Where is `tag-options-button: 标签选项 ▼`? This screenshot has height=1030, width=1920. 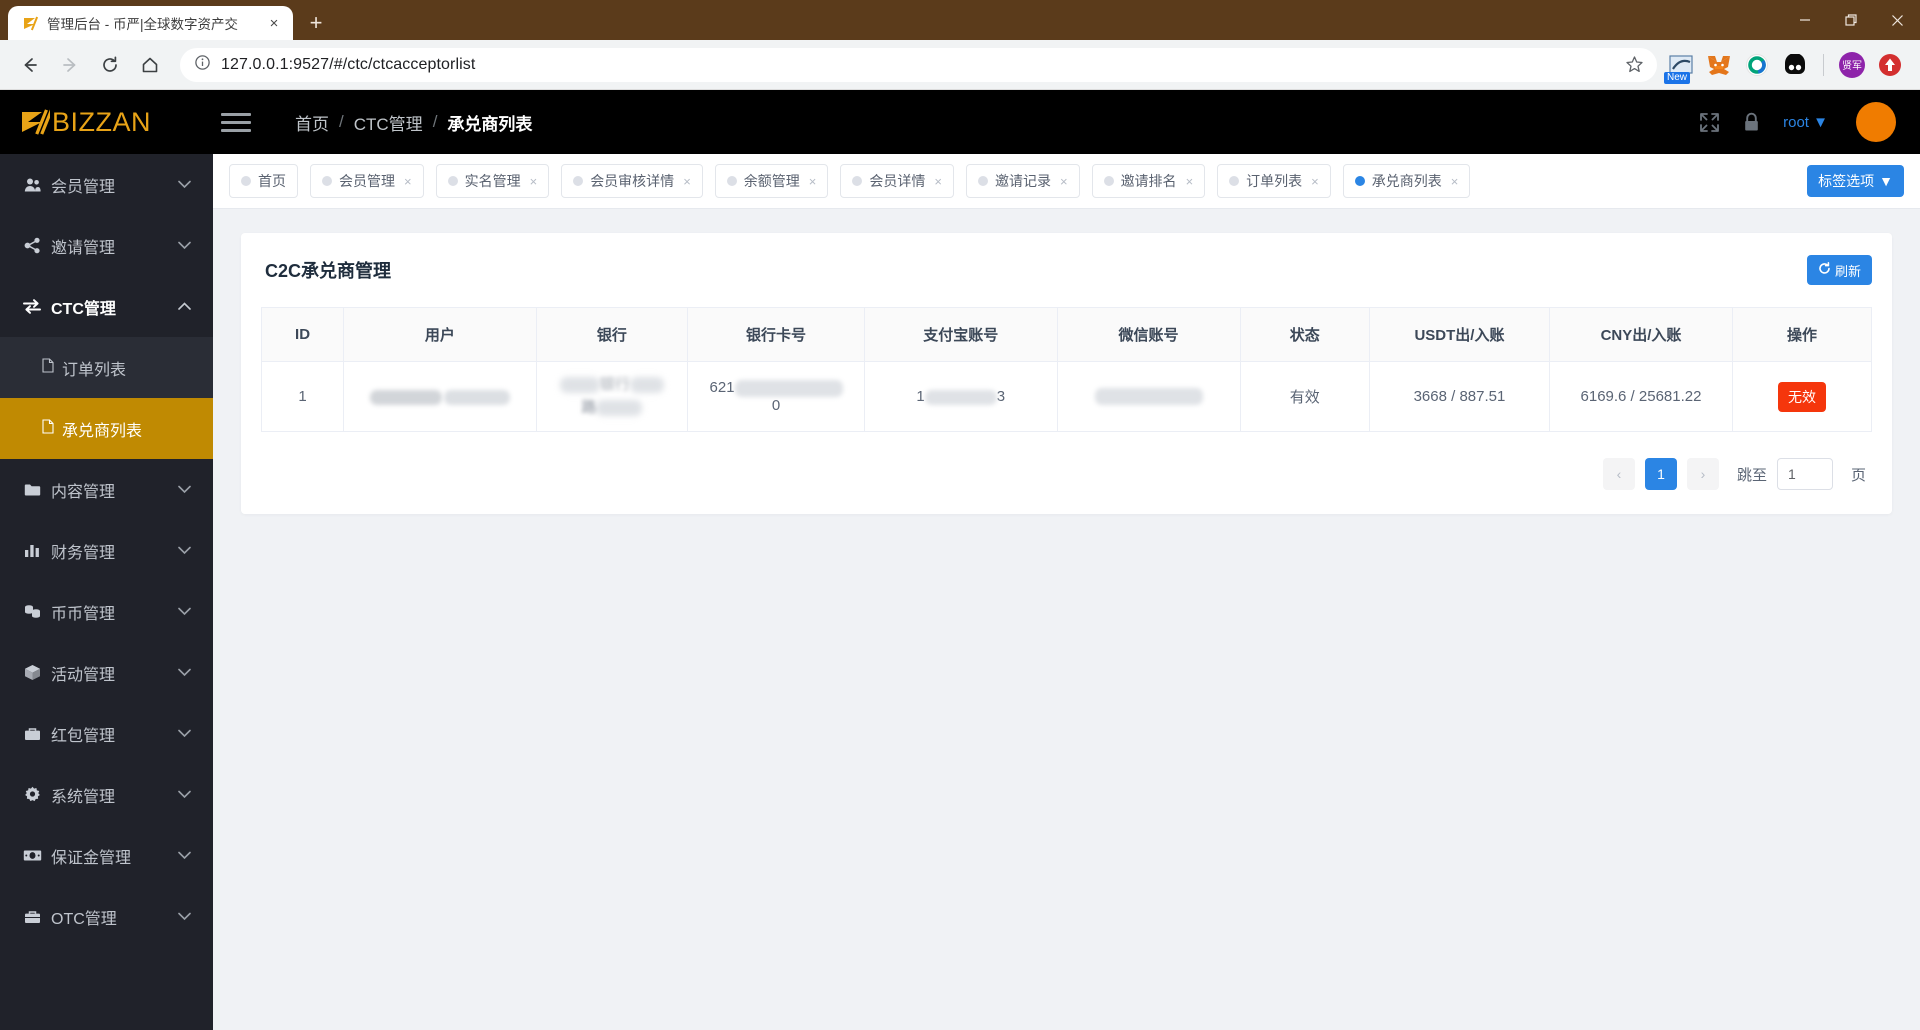 tag-options-button: 标签选项 ▼ is located at coordinates (1855, 181).